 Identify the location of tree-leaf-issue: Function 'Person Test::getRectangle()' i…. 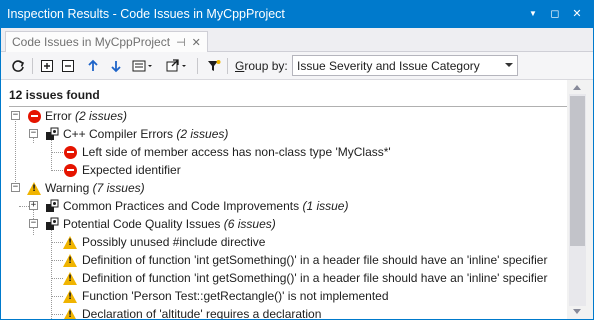
(284, 296).